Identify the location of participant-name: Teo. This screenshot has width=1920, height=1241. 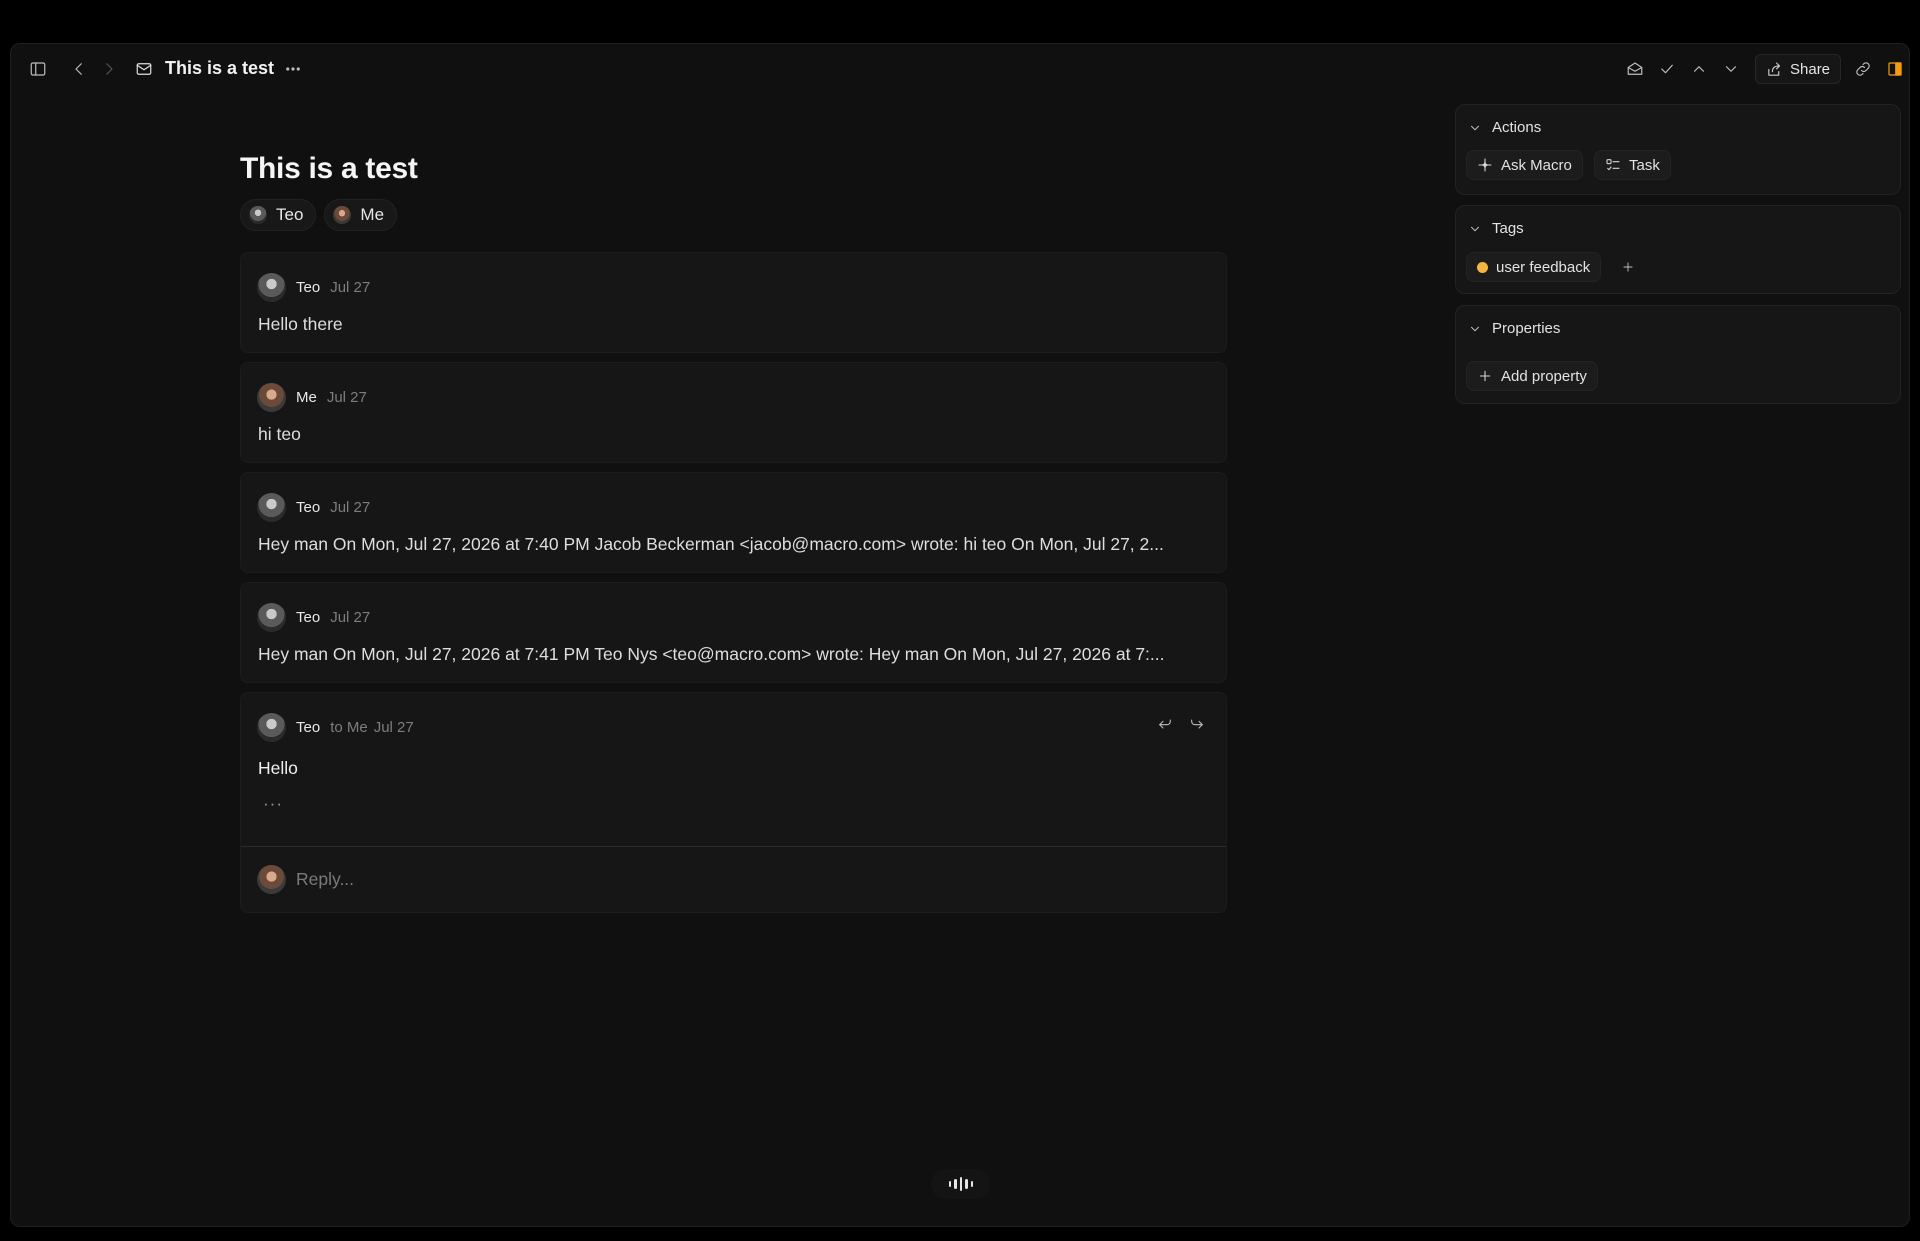
(290, 214).